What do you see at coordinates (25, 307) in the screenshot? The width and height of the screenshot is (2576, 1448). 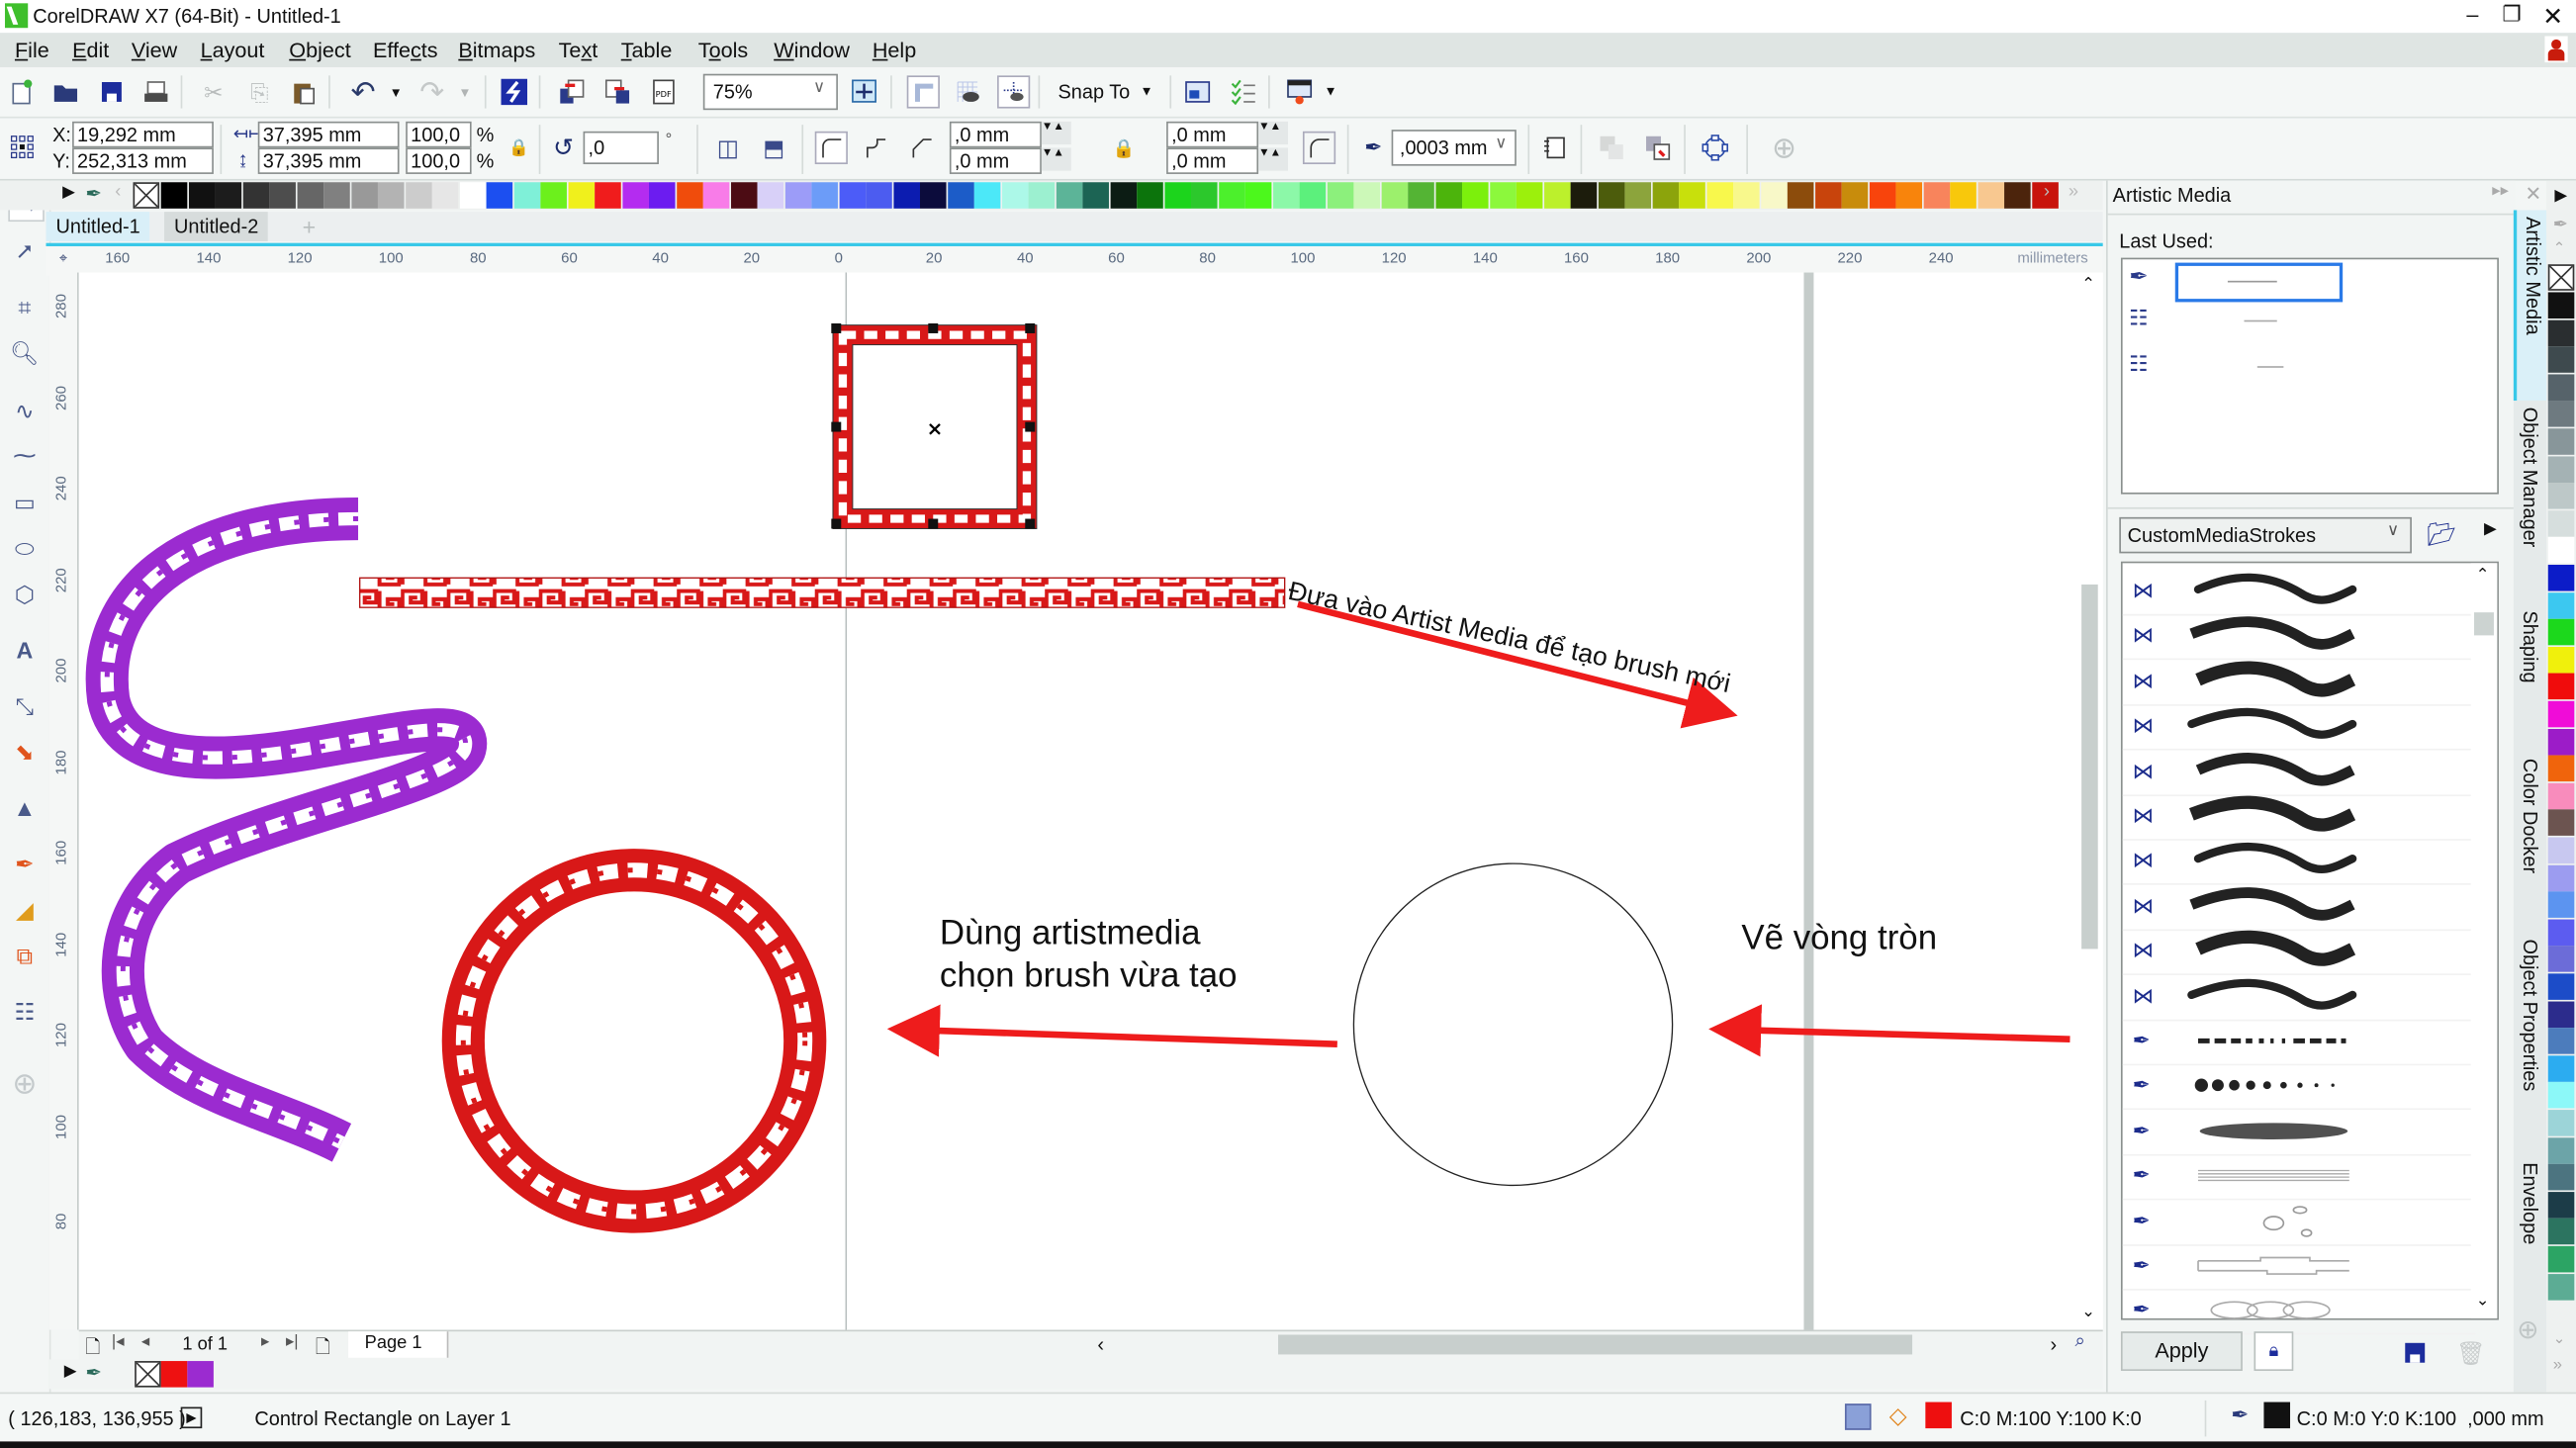 I see `crop-tool-icon: ⌗` at bounding box center [25, 307].